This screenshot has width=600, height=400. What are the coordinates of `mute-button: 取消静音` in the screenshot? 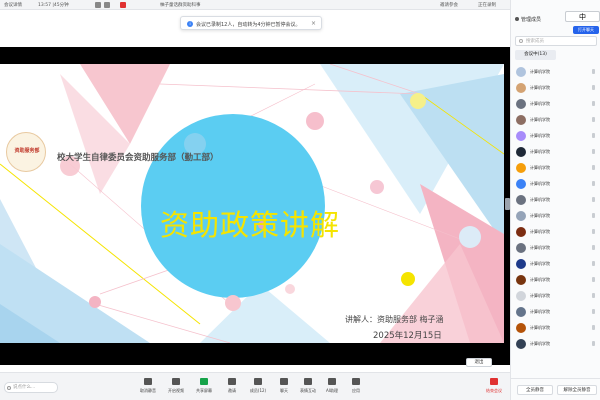 It's located at (148, 388).